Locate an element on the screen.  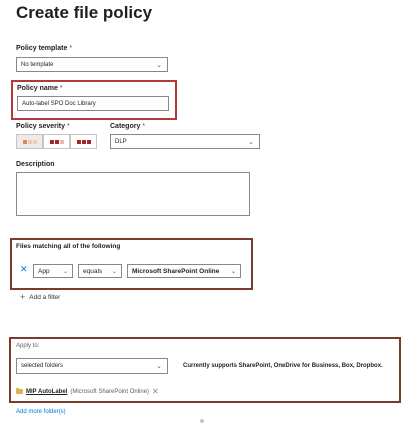
policy-name-input: Auto-label SPO Doc Library is located at coordinates (93, 103).